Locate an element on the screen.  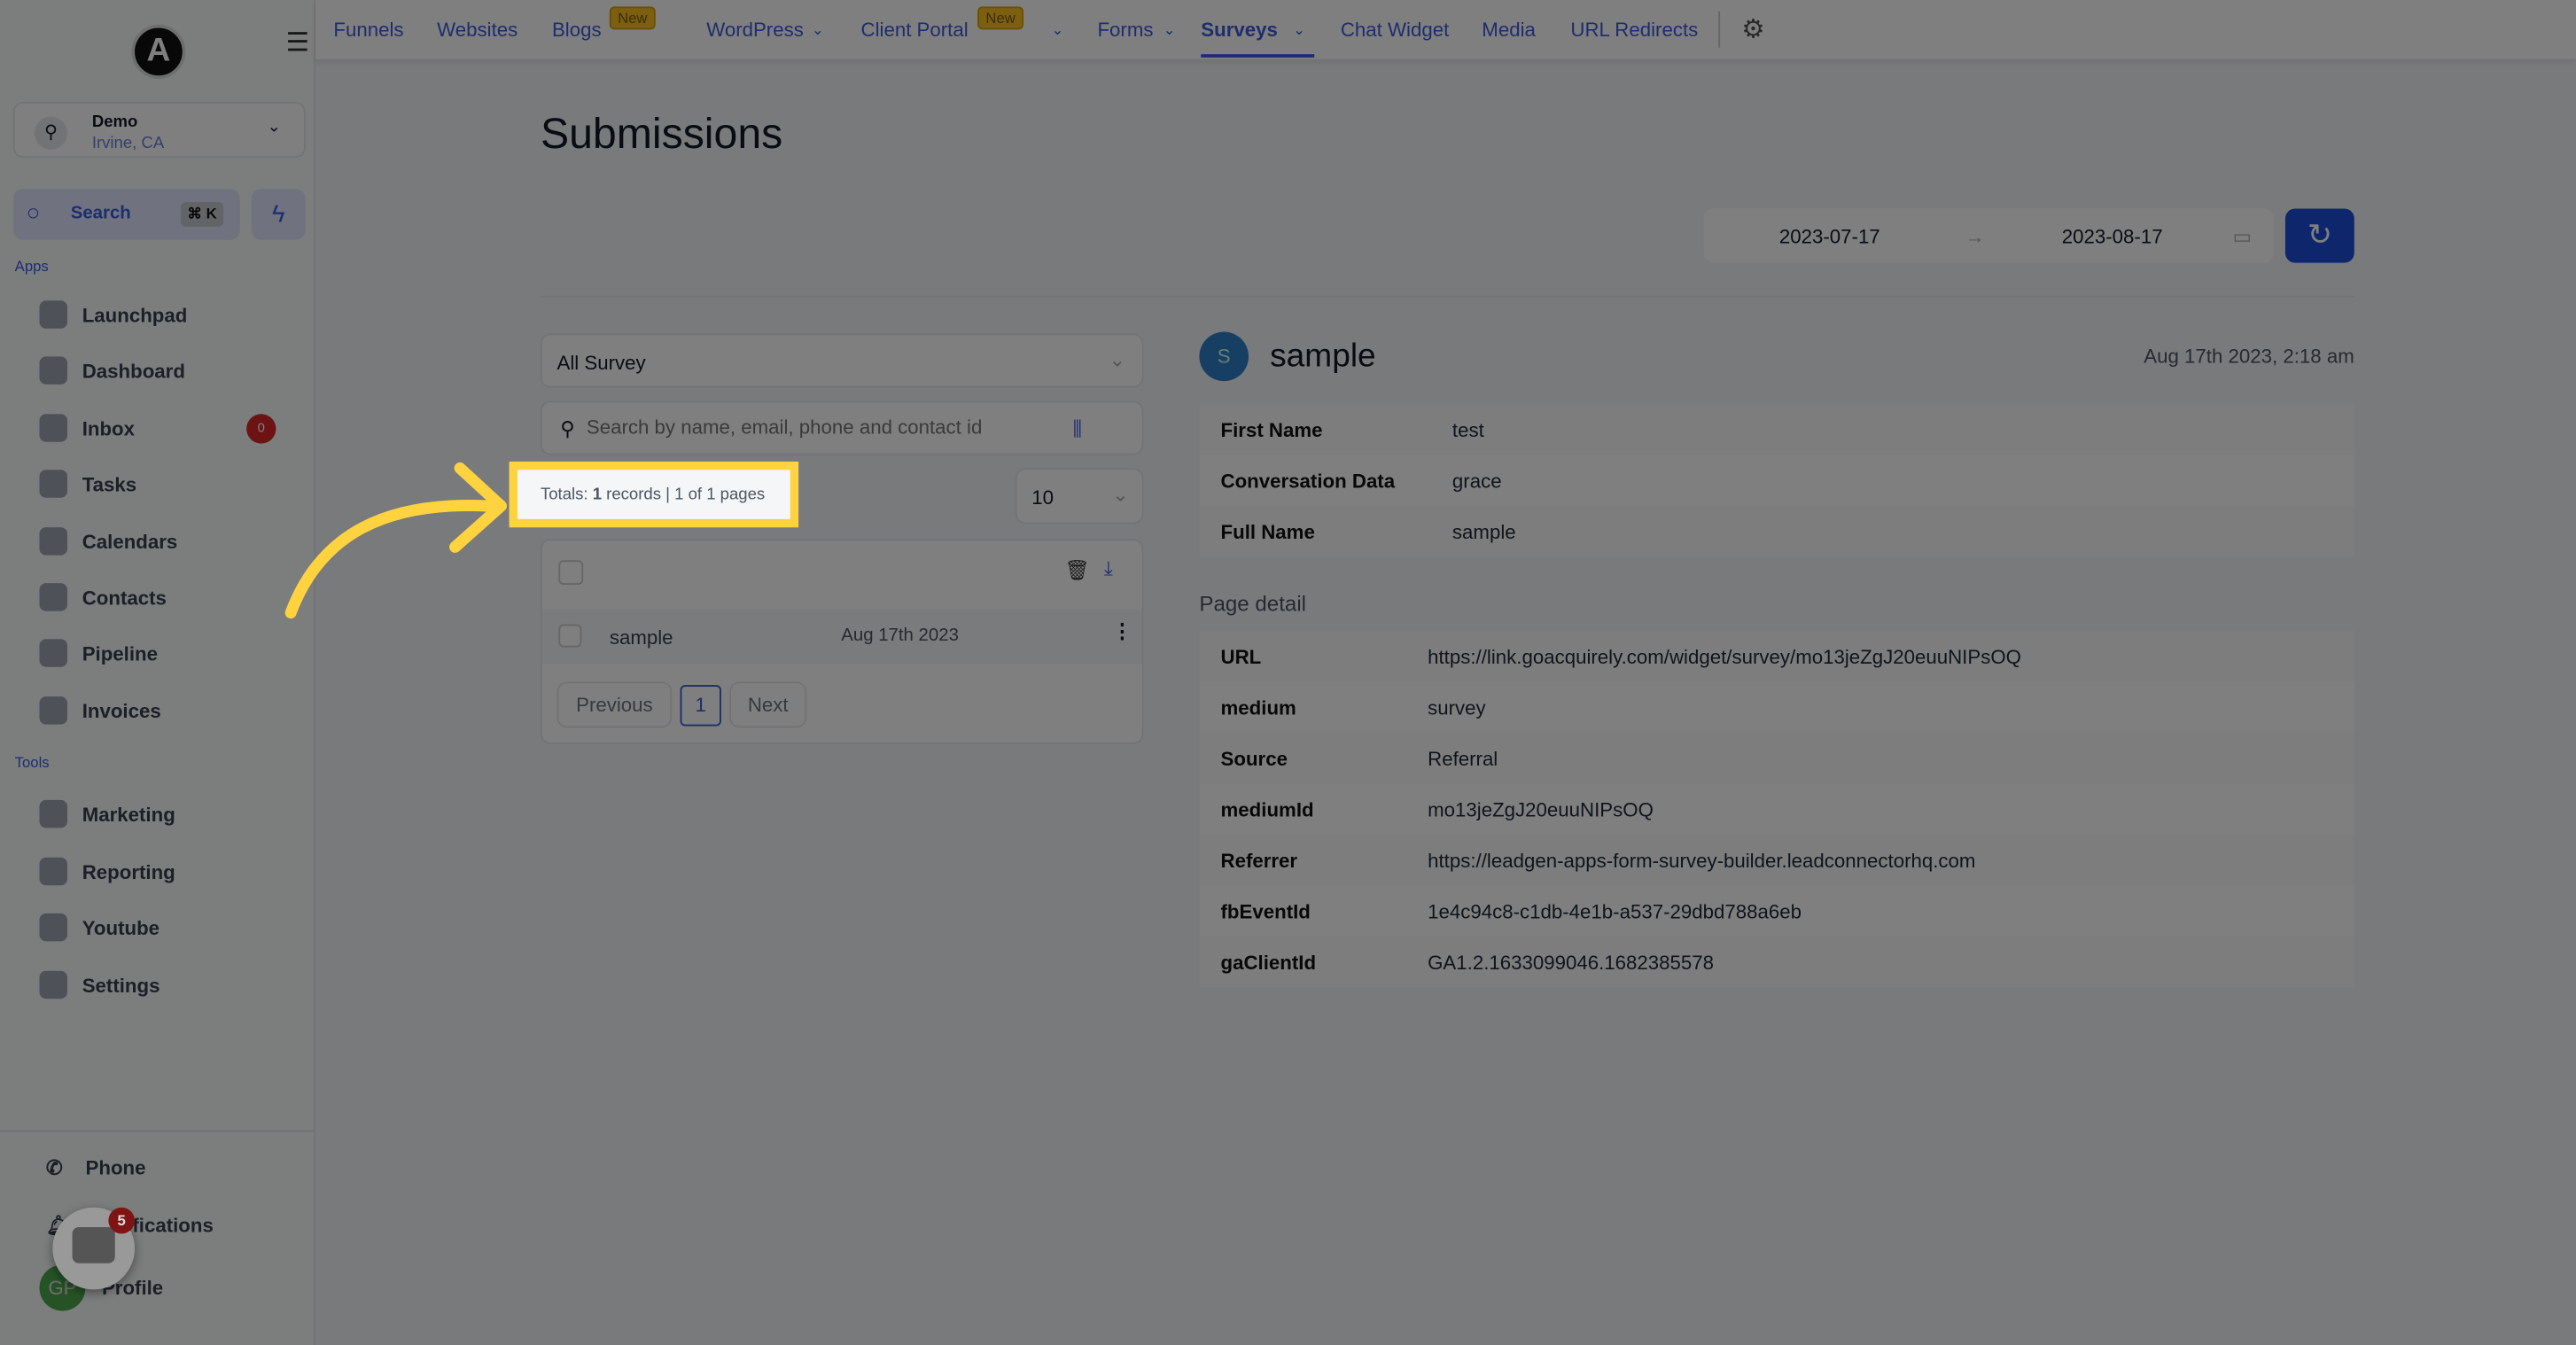
chat-badge: 5 is located at coordinates (122, 1220).